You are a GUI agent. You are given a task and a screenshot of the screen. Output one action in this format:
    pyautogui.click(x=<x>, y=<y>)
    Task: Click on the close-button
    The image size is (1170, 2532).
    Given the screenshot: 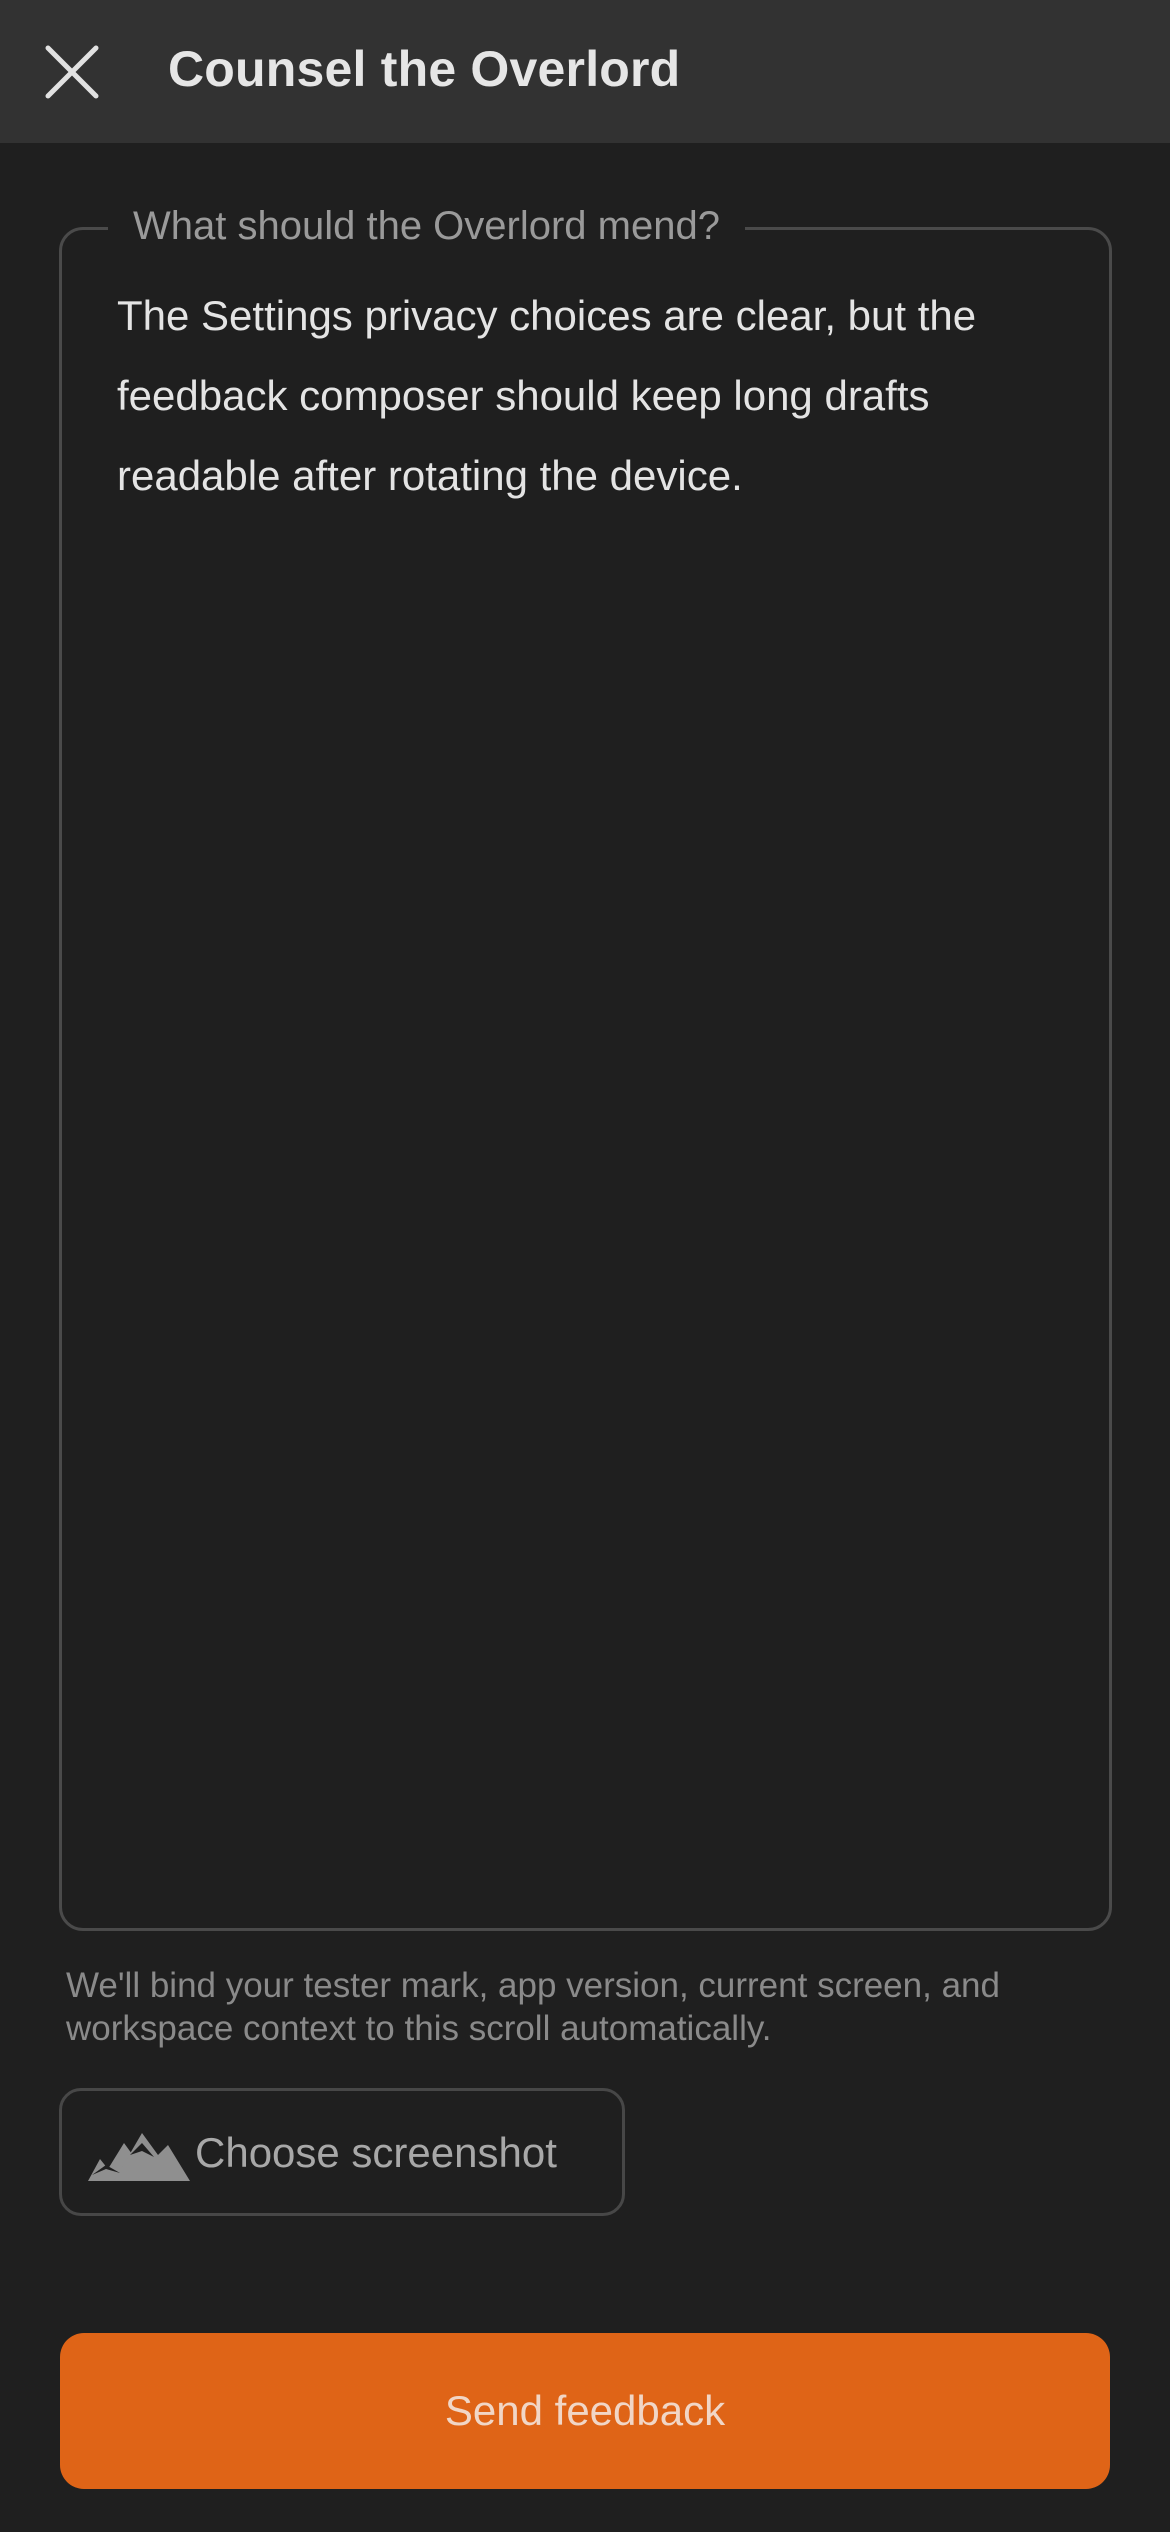 What is the action you would take?
    pyautogui.click(x=72, y=72)
    